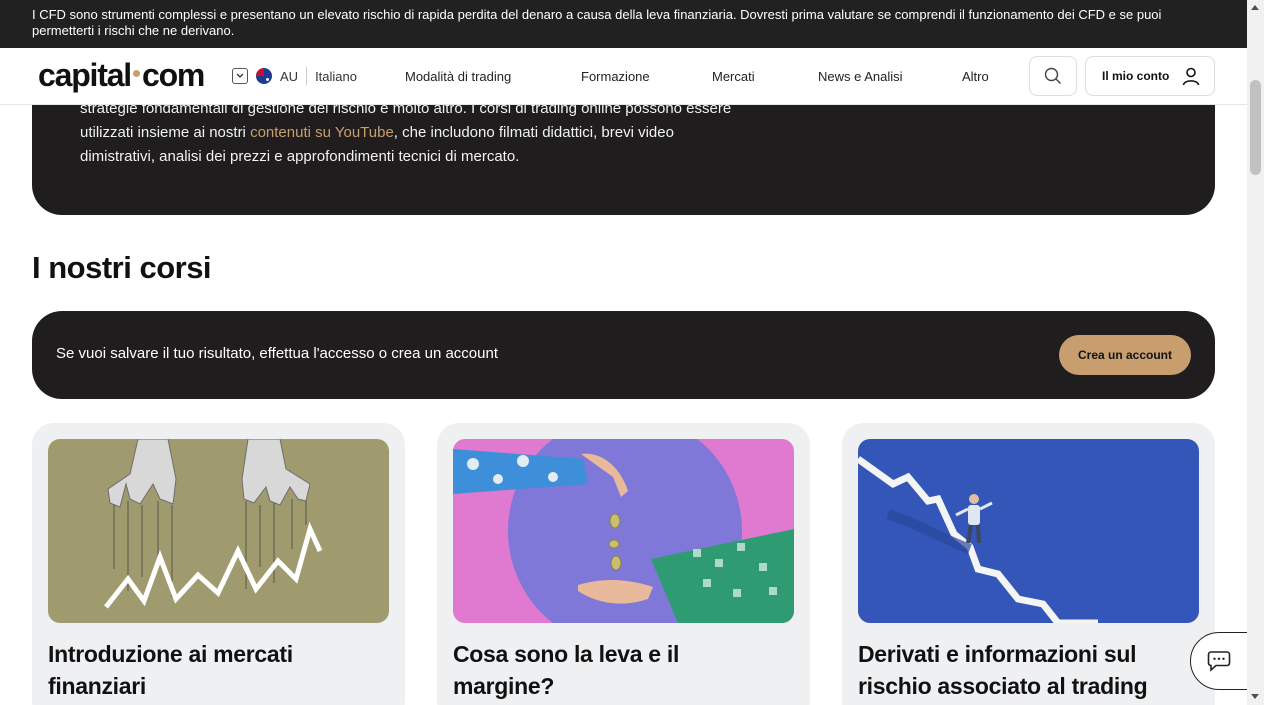 The image size is (1264, 705). Describe the element at coordinates (1125, 355) in the screenshot. I see `create-account-button: Crea un account` at that location.